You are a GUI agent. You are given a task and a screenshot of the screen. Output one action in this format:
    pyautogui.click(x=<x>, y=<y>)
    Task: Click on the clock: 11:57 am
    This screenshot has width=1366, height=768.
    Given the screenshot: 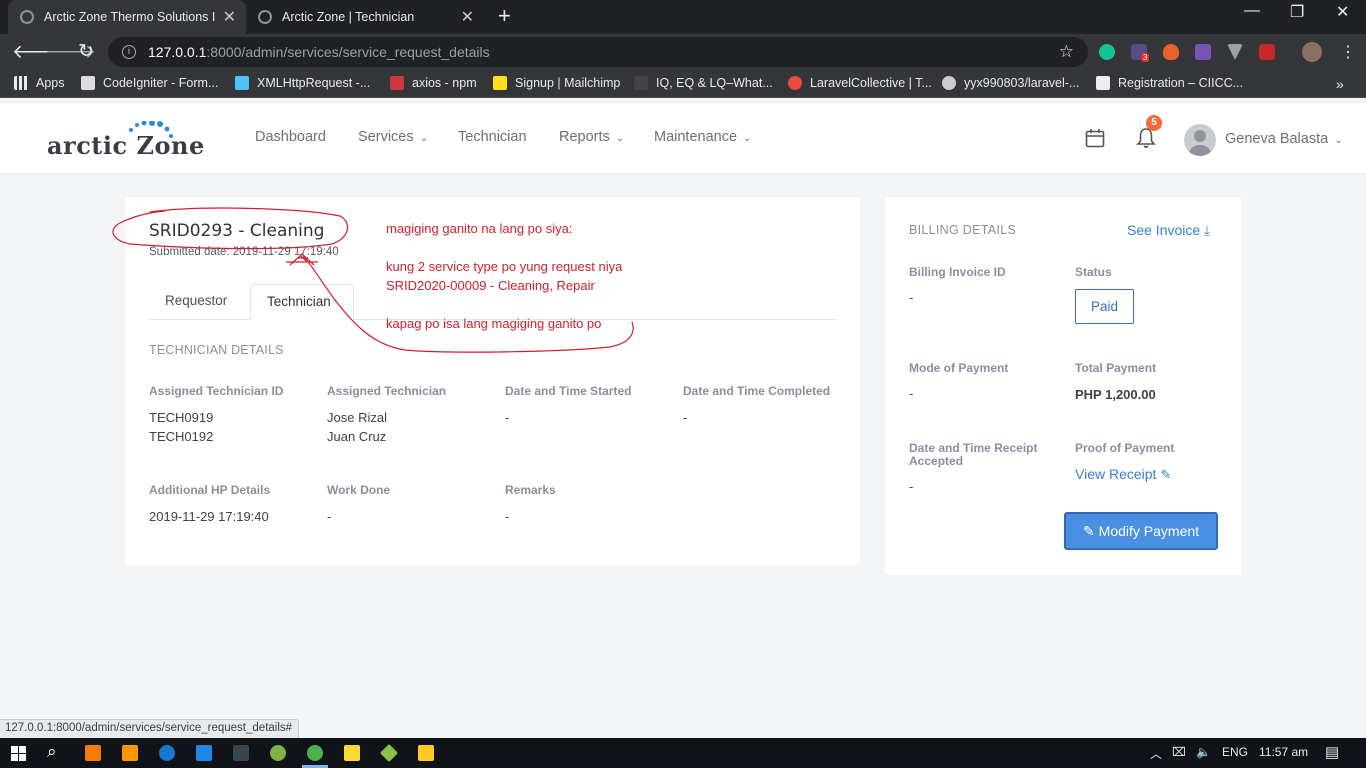 What is the action you would take?
    pyautogui.click(x=1283, y=752)
    